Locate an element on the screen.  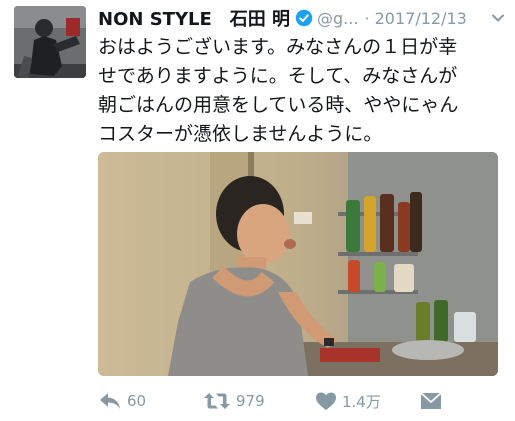
like-count: 1.4万 is located at coordinates (361, 401).